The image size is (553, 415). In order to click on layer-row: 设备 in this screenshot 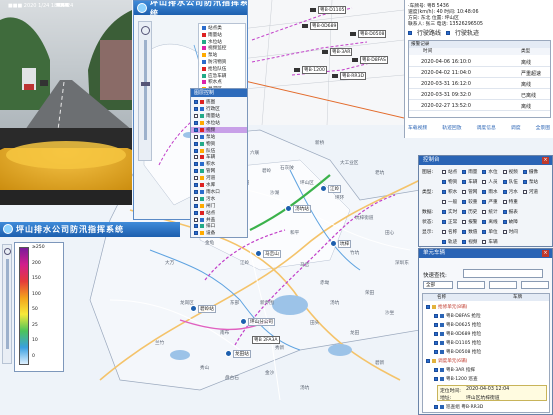, I will do `click(219, 233)`.